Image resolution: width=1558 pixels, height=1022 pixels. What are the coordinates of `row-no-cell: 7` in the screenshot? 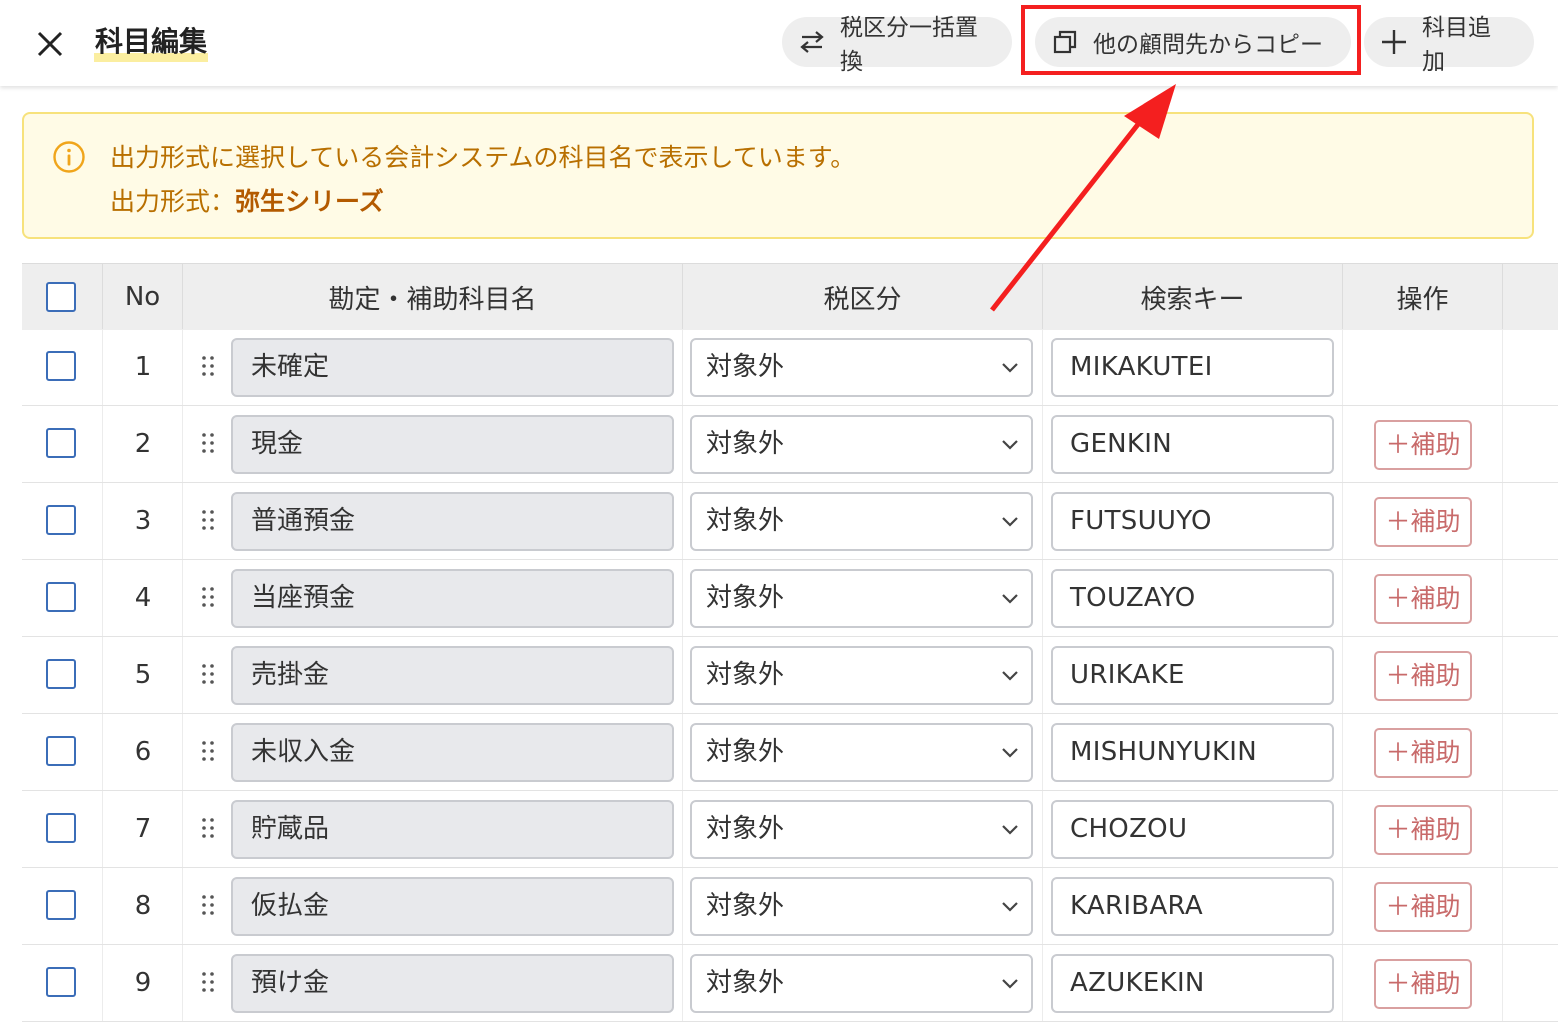 It's located at (143, 829).